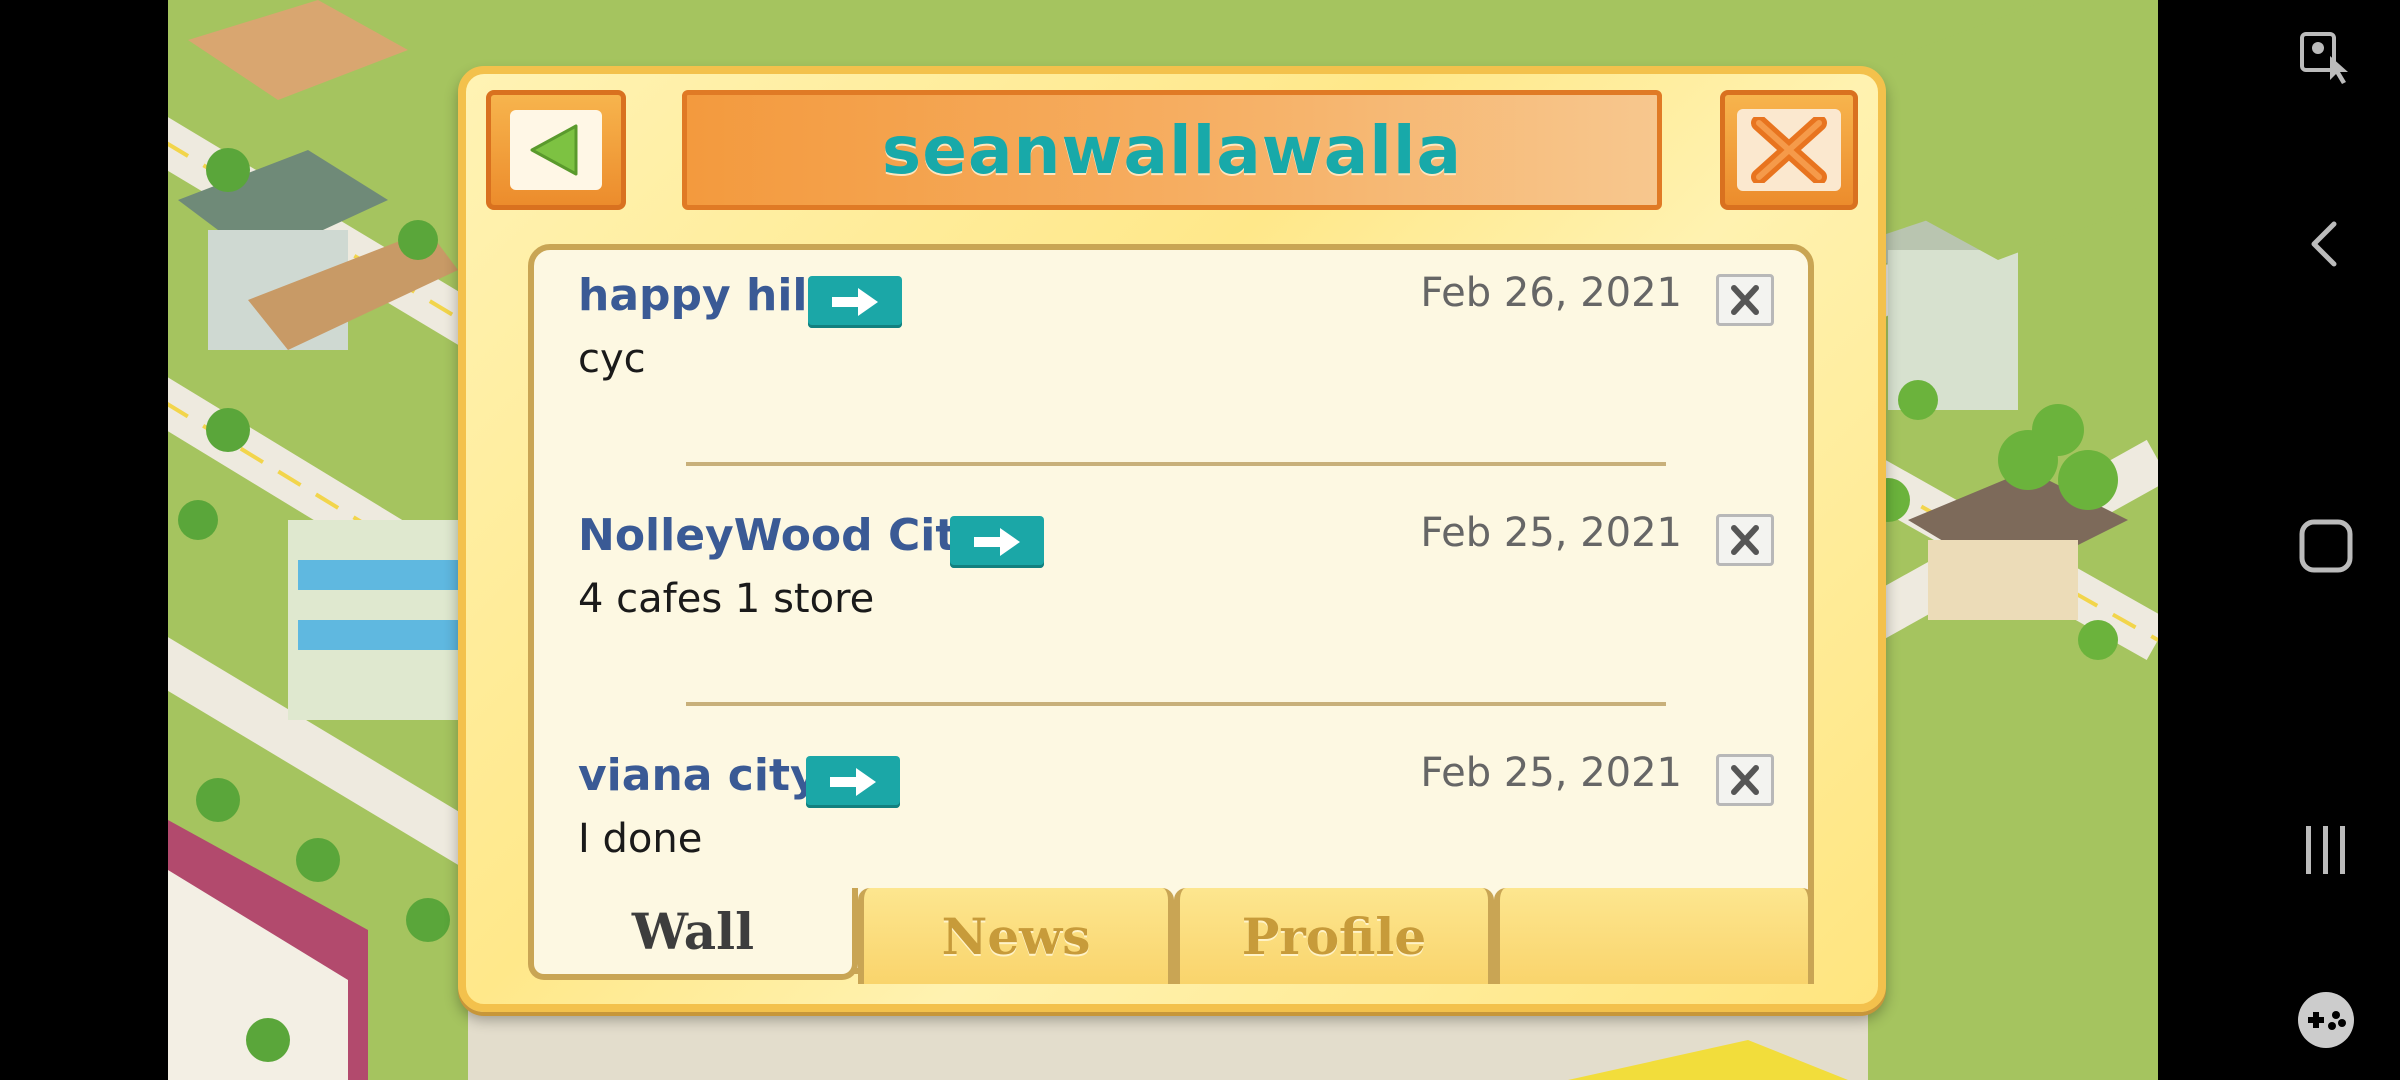  I want to click on tab-empty, so click(1654, 936).